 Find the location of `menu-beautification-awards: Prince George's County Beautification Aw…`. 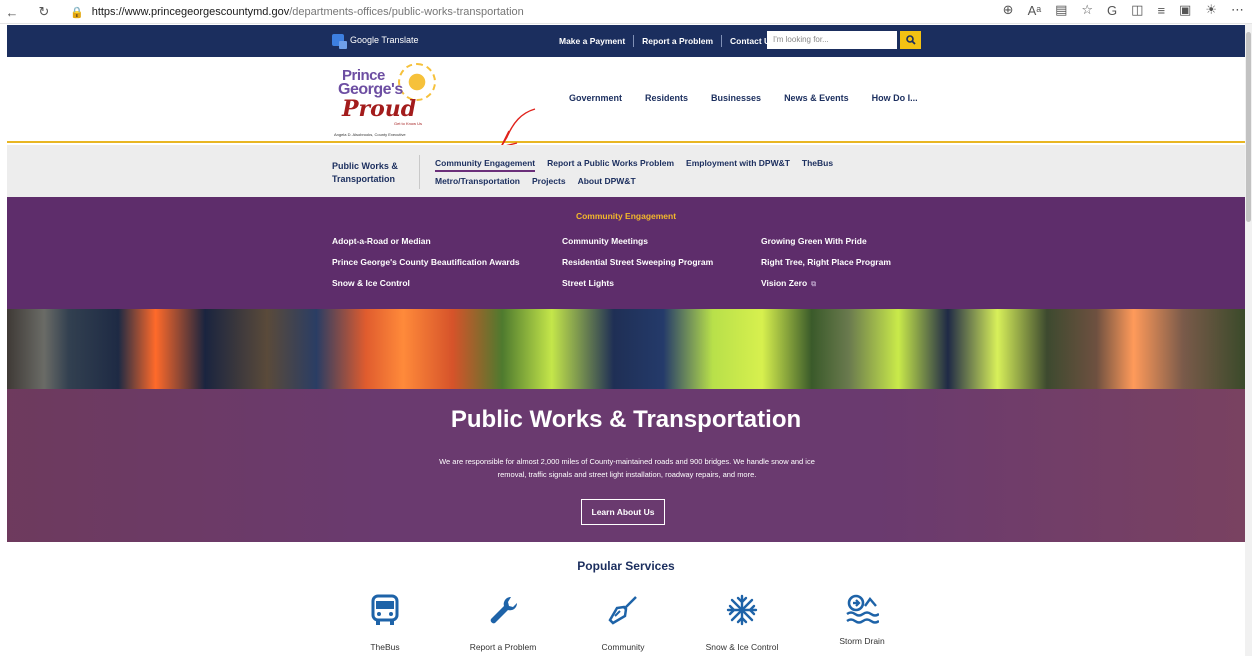

menu-beautification-awards: Prince George's County Beautification Aw… is located at coordinates (426, 262).